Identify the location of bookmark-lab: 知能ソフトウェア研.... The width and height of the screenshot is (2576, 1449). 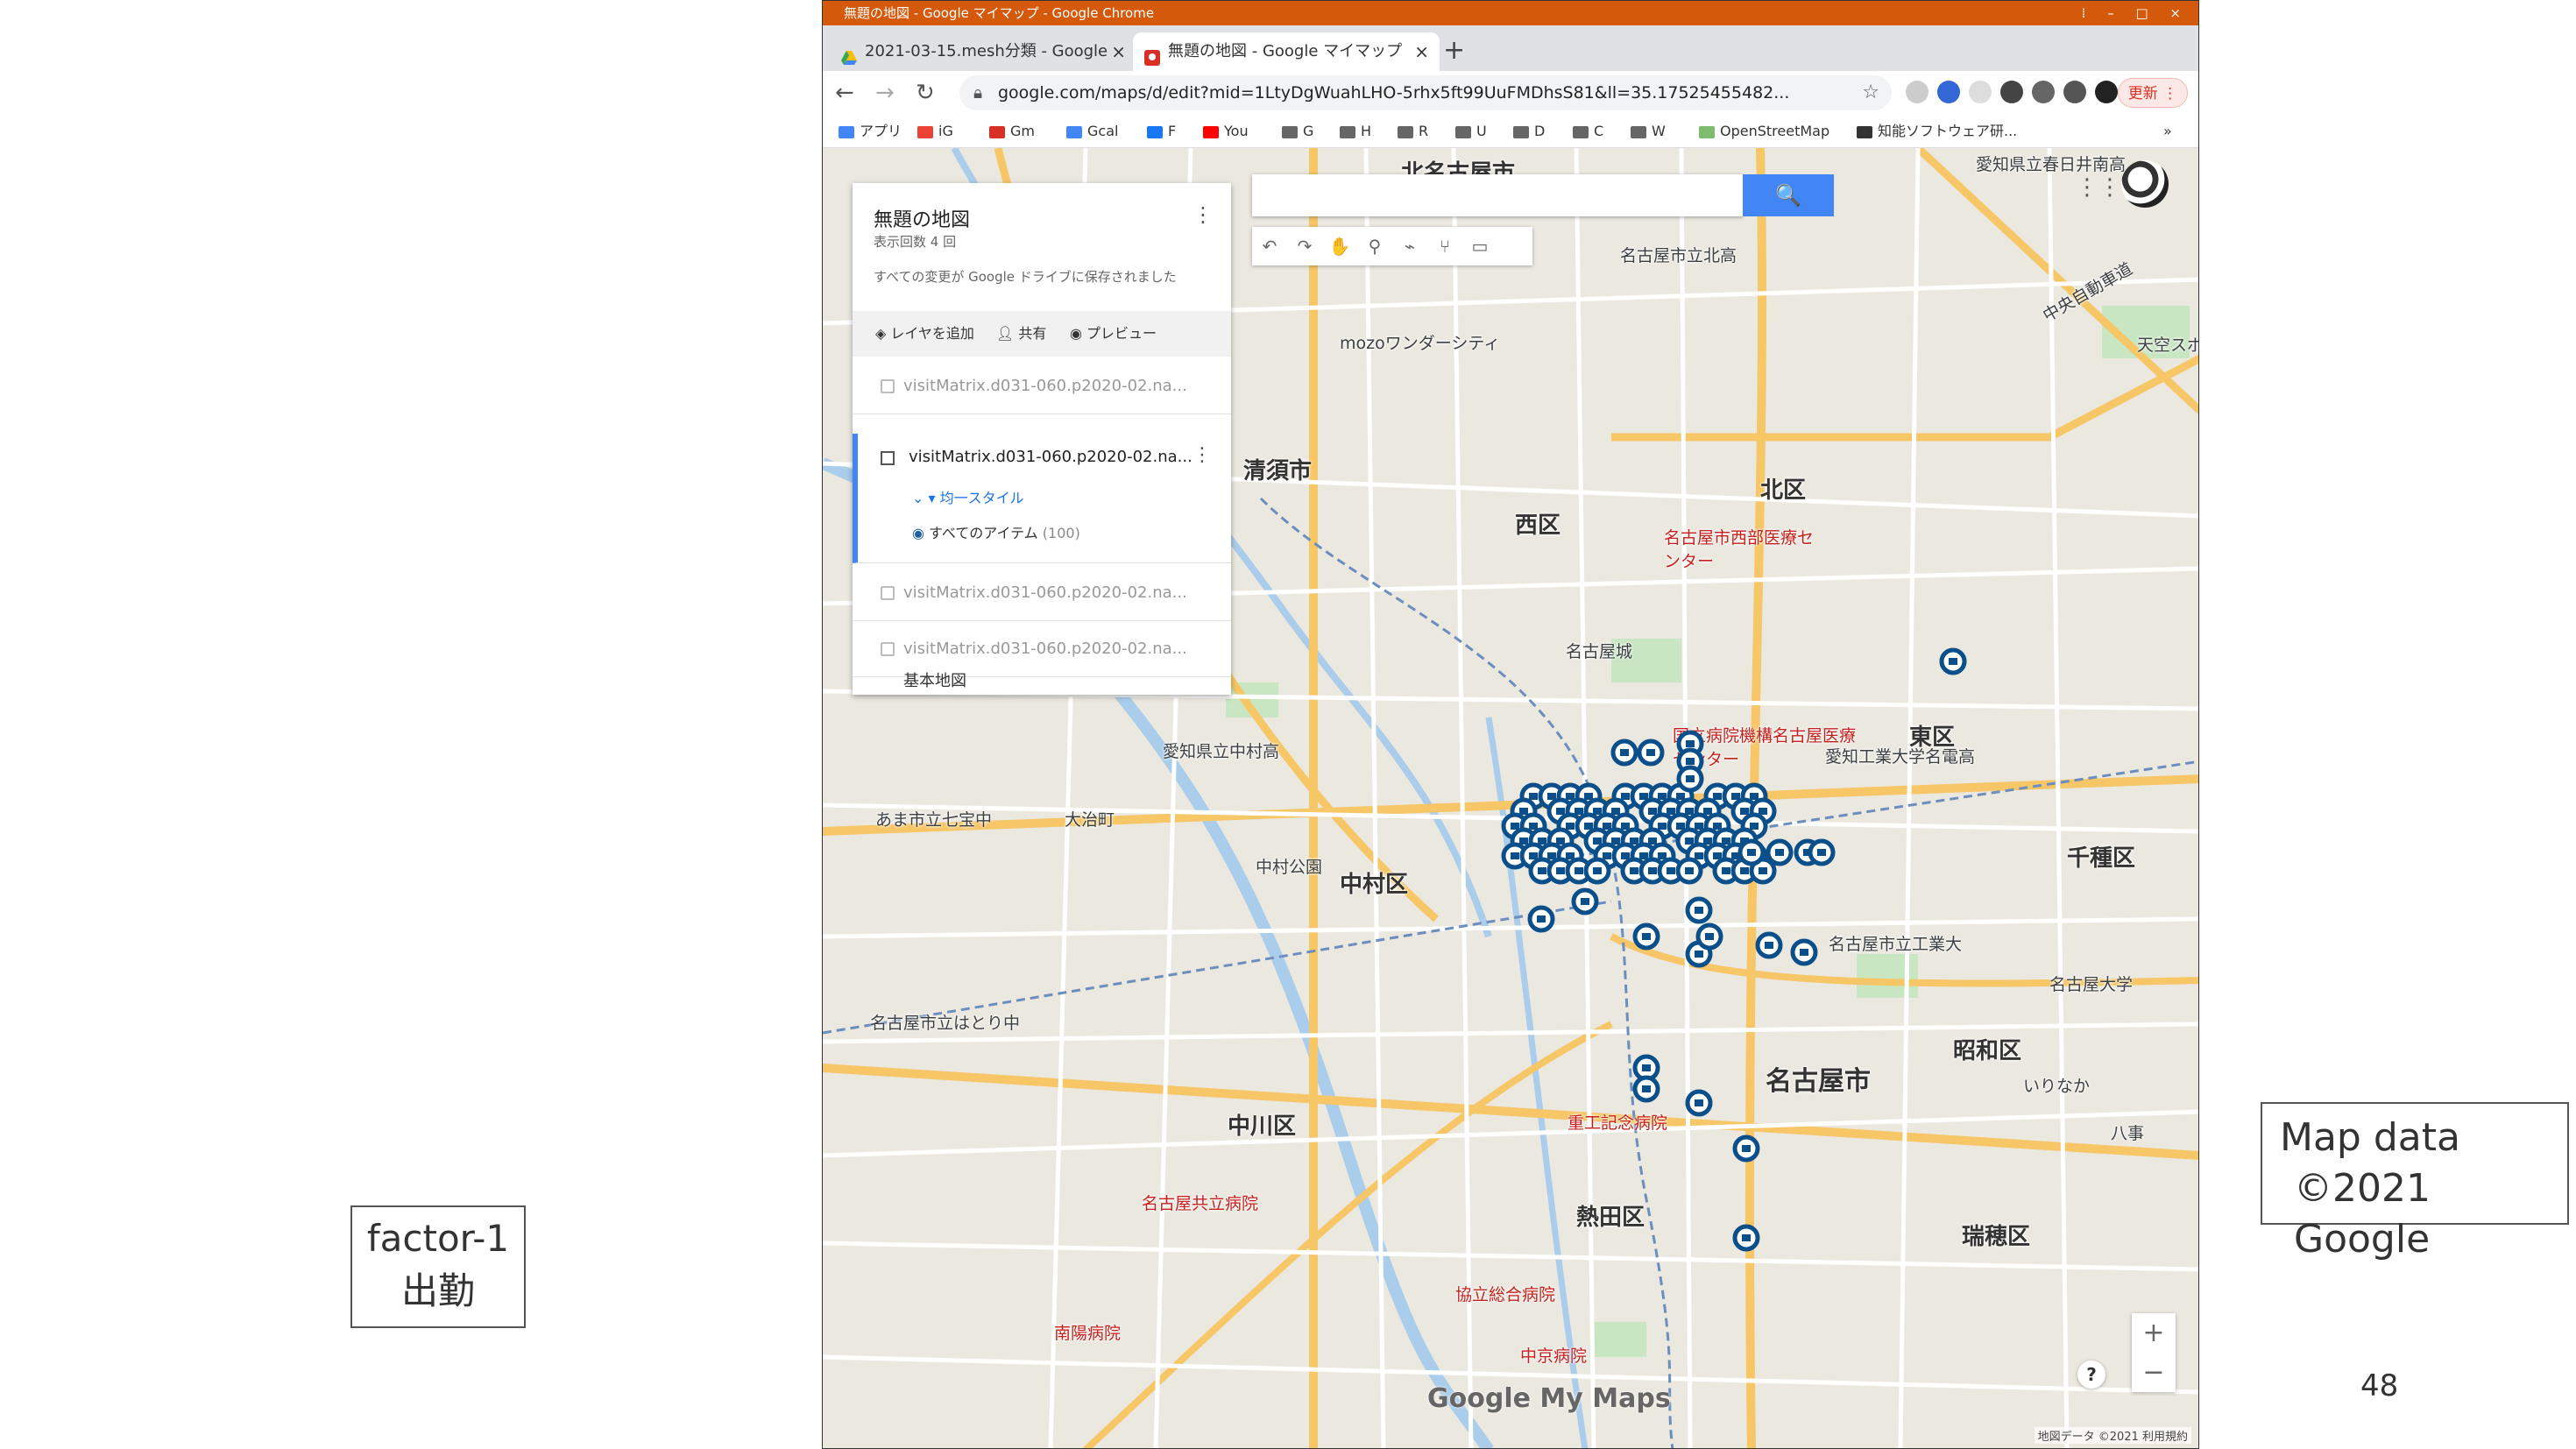
(1937, 132).